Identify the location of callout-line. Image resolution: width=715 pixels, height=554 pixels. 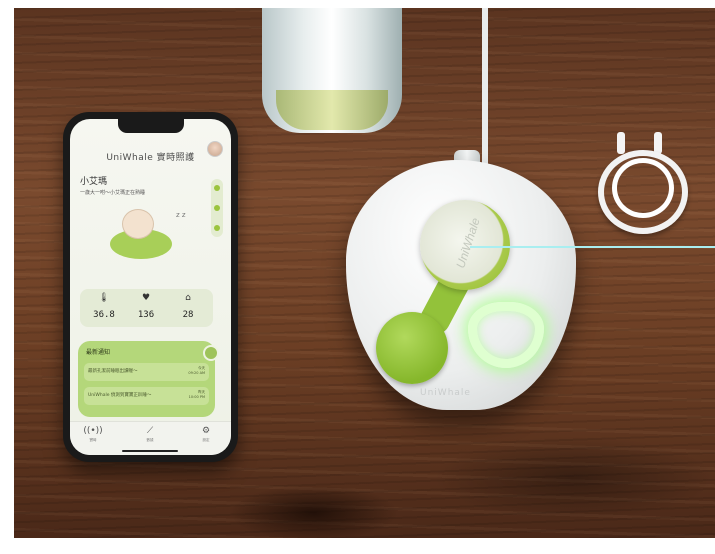
(592, 247).